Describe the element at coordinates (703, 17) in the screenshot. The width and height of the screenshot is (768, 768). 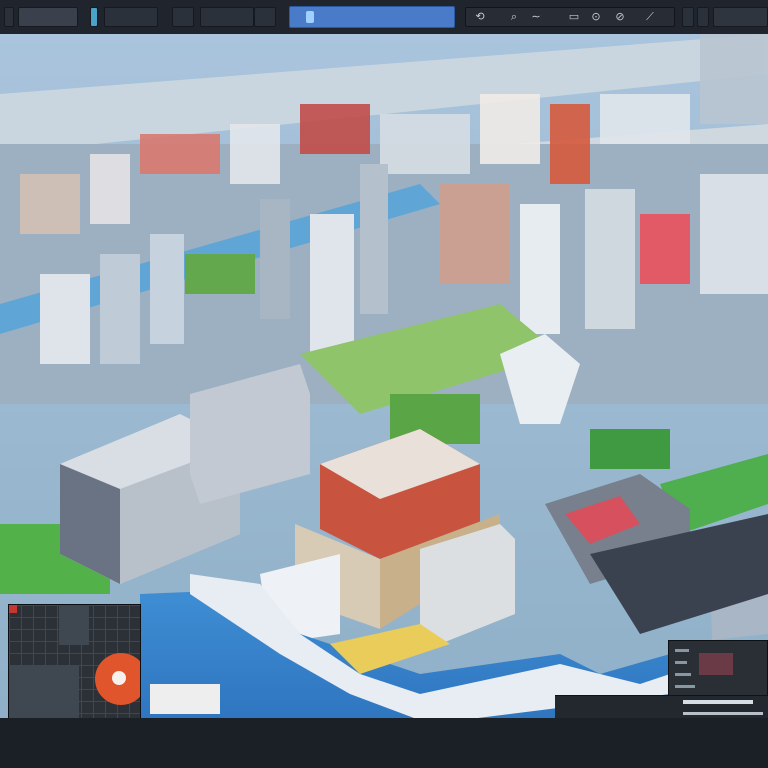
I see `help-icon` at that location.